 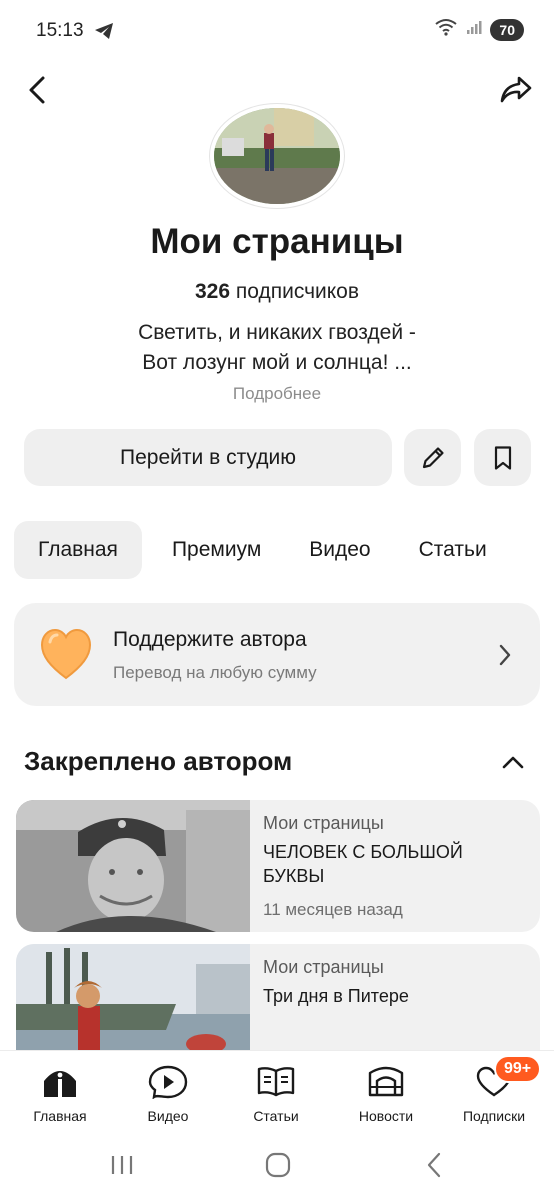 I want to click on nav-news: Новости, so click(x=386, y=1094).